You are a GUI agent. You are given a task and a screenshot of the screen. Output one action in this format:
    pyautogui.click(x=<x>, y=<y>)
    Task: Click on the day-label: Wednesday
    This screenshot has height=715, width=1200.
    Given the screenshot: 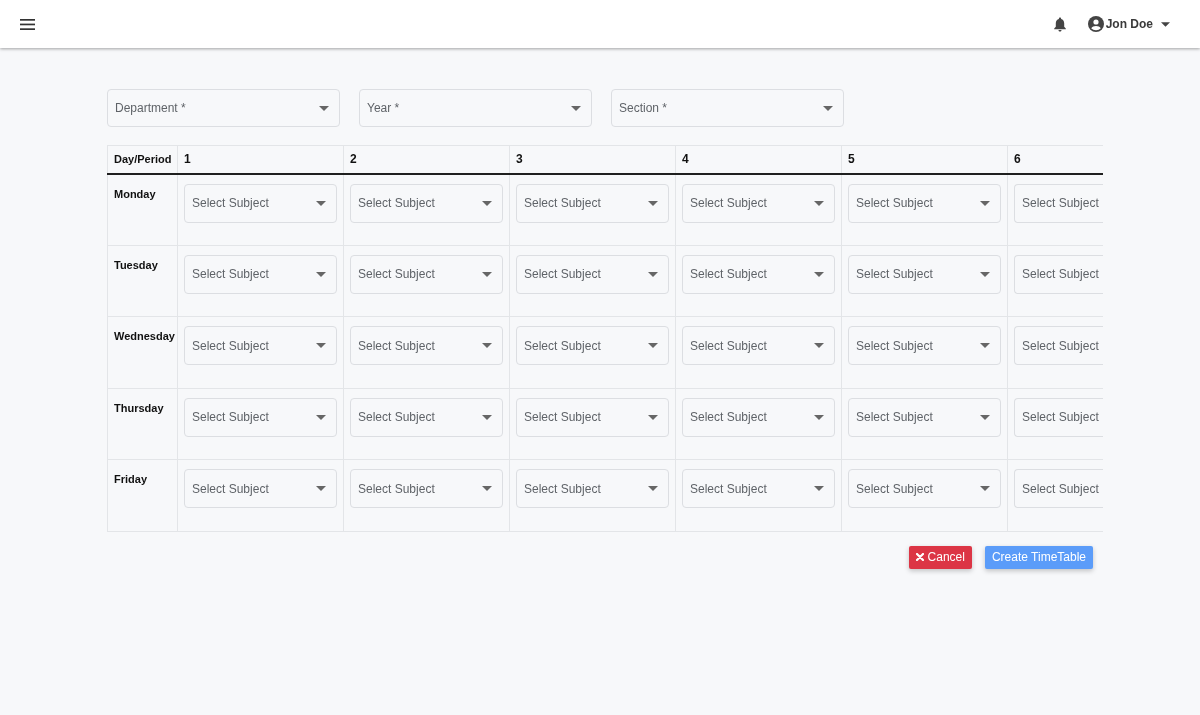 What is the action you would take?
    pyautogui.click(x=144, y=335)
    